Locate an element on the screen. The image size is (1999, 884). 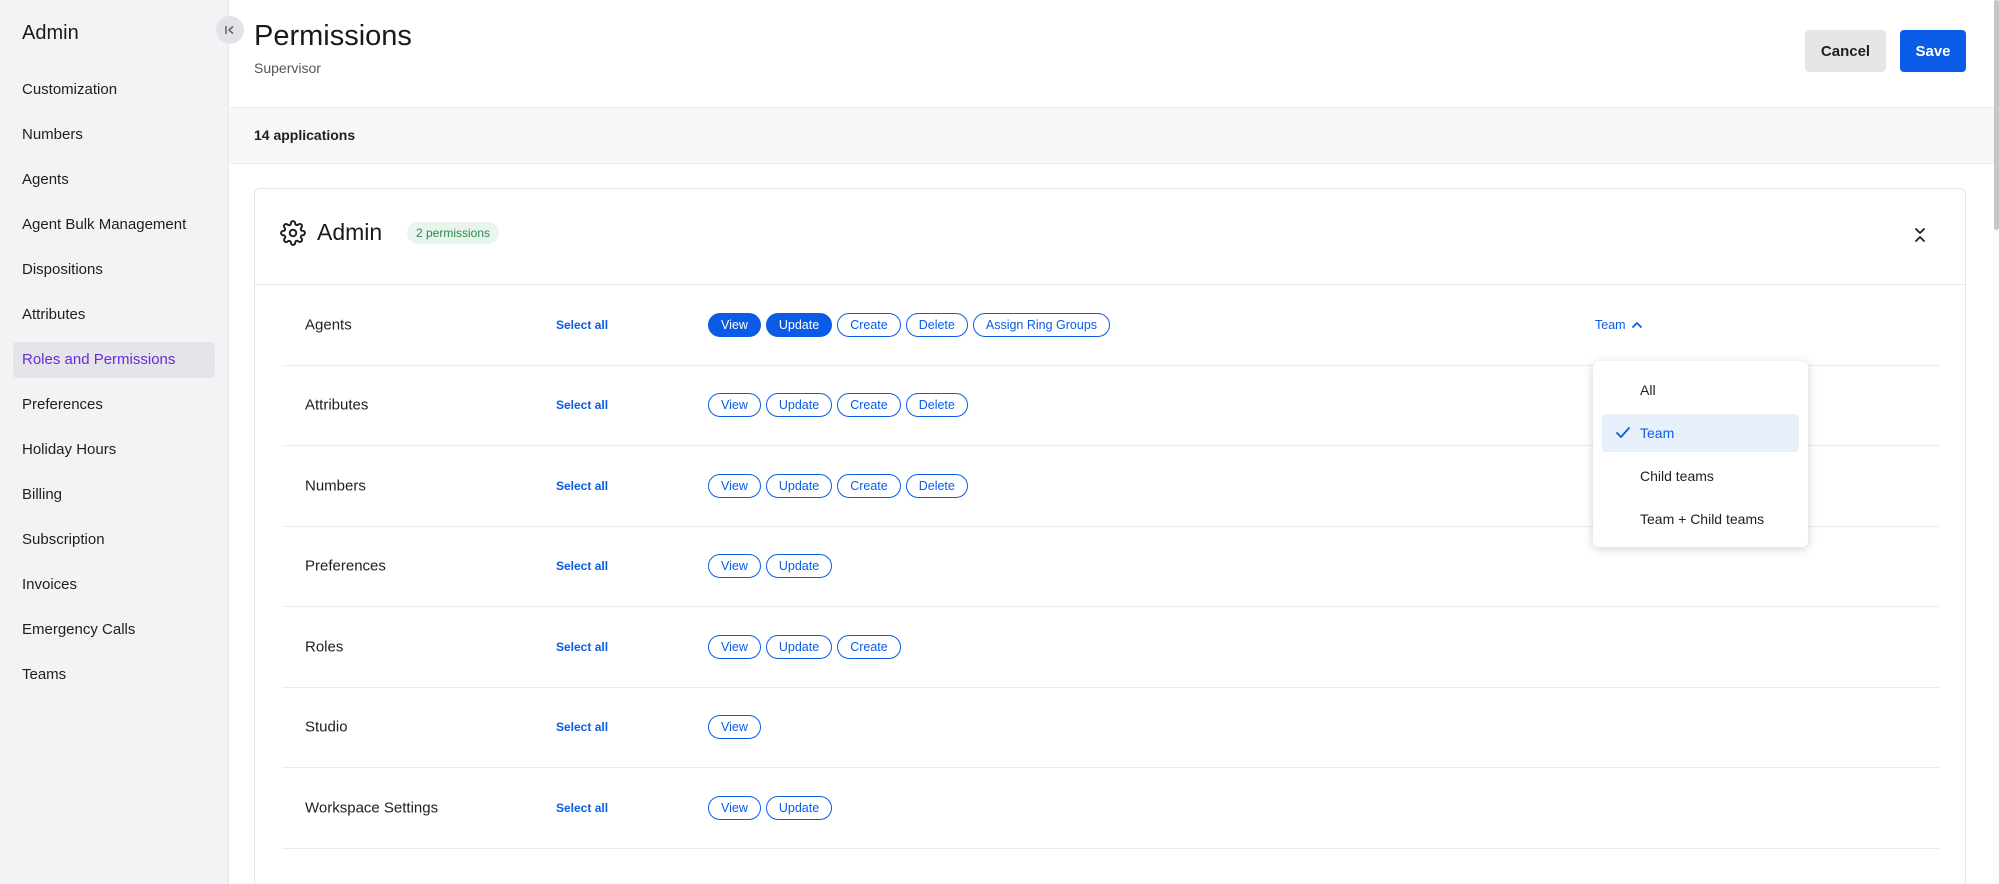
scope-option-team-child-teams: Team + Child teams is located at coordinates (1700, 519).